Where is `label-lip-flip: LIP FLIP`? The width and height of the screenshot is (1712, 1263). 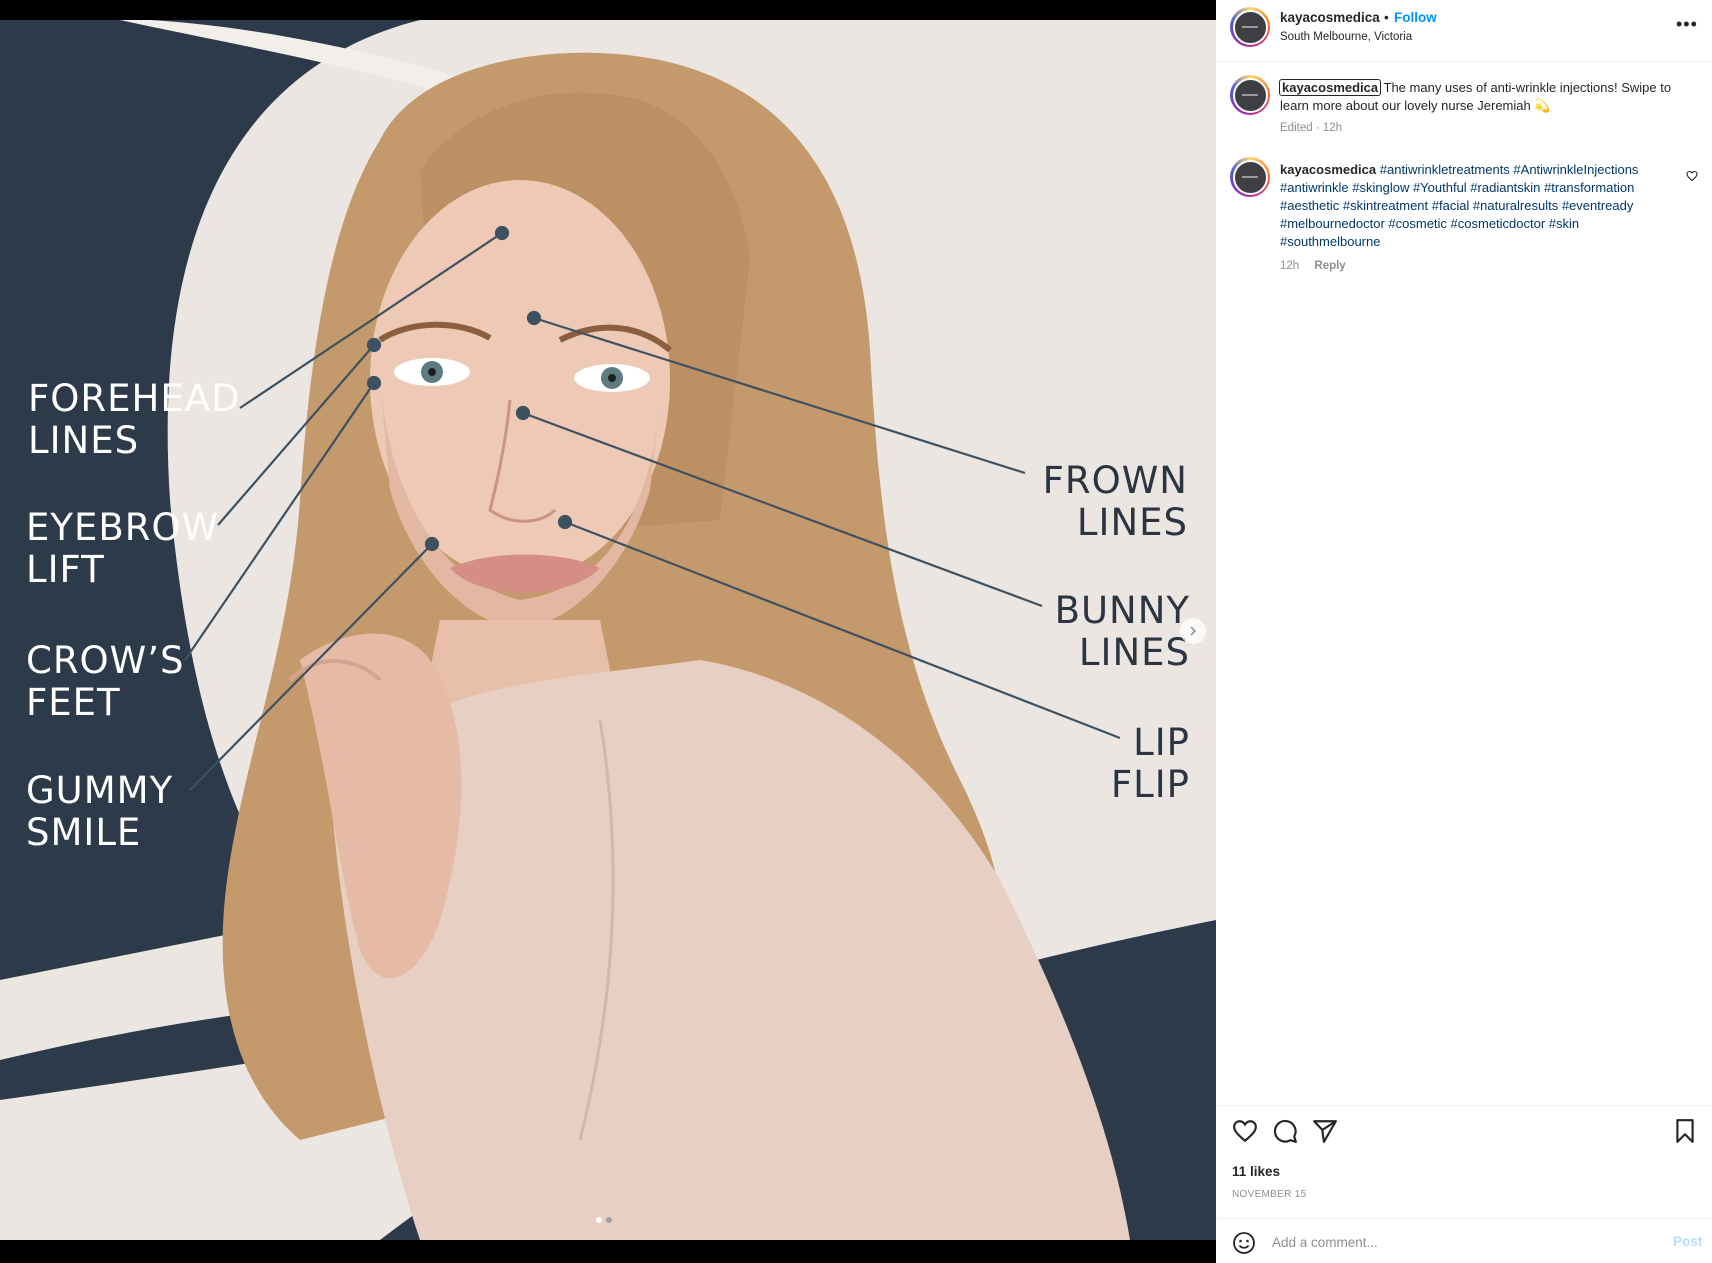 label-lip-flip: LIP FLIP is located at coordinates (1150, 764).